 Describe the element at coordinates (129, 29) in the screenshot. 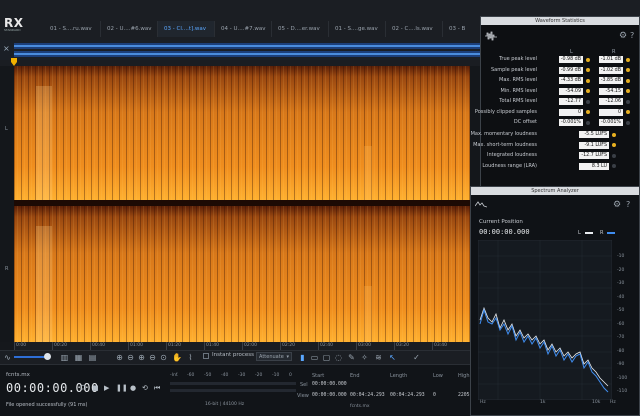

I see `file-tab: 02 - U....#6.wav` at that location.